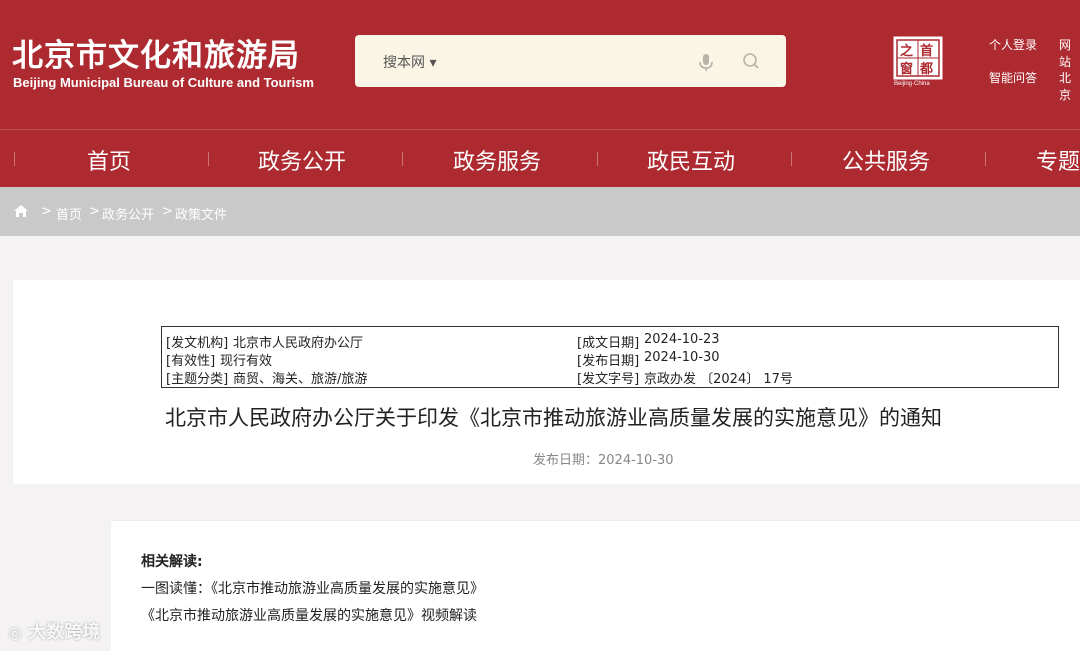  Describe the element at coordinates (197, 343) in the screenshot. I see `issuer-label: [发文机构]` at that location.